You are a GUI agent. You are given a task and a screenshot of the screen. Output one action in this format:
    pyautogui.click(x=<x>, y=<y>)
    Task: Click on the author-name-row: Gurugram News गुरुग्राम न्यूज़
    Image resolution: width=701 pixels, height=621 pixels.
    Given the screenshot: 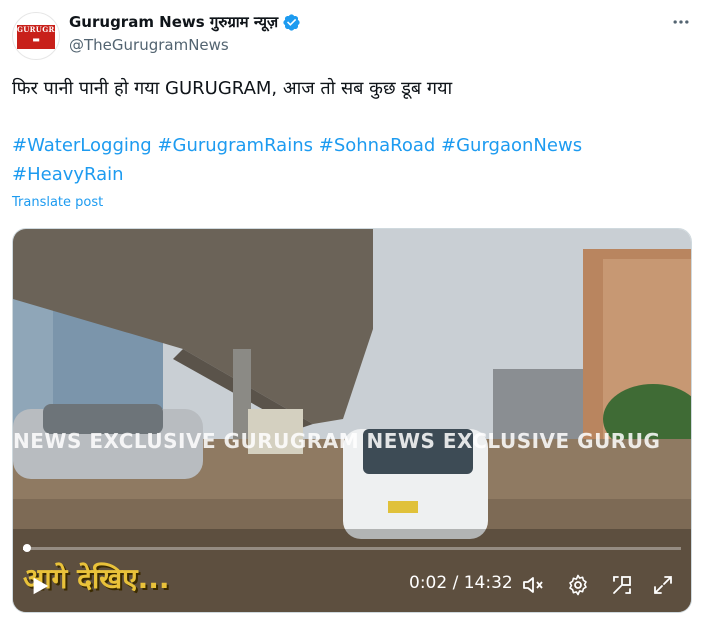 What is the action you would take?
    pyautogui.click(x=185, y=22)
    